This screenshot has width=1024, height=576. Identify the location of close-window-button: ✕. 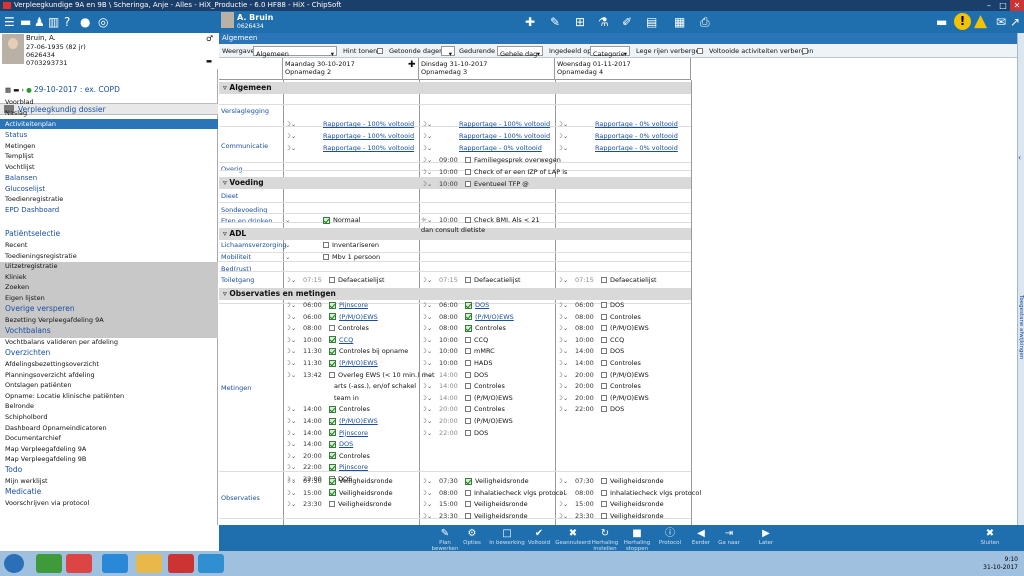
(1017, 5).